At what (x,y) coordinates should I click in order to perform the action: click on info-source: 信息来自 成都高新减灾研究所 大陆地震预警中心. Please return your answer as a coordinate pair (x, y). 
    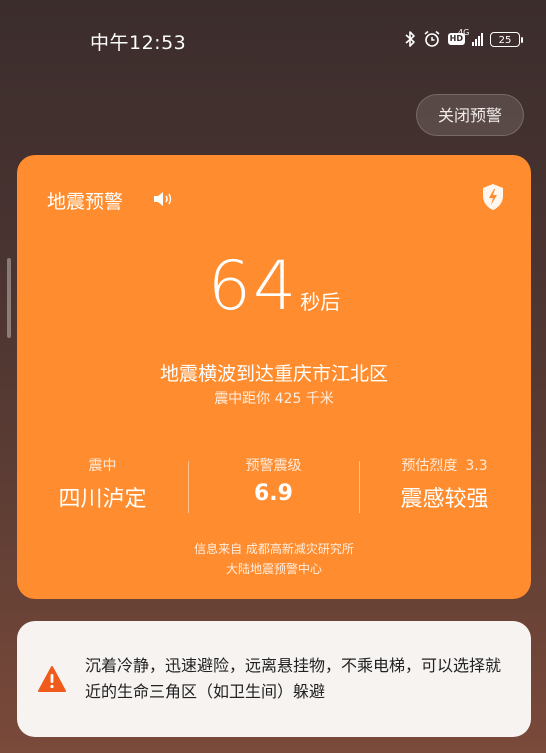
    Looking at the image, I should click on (274, 559).